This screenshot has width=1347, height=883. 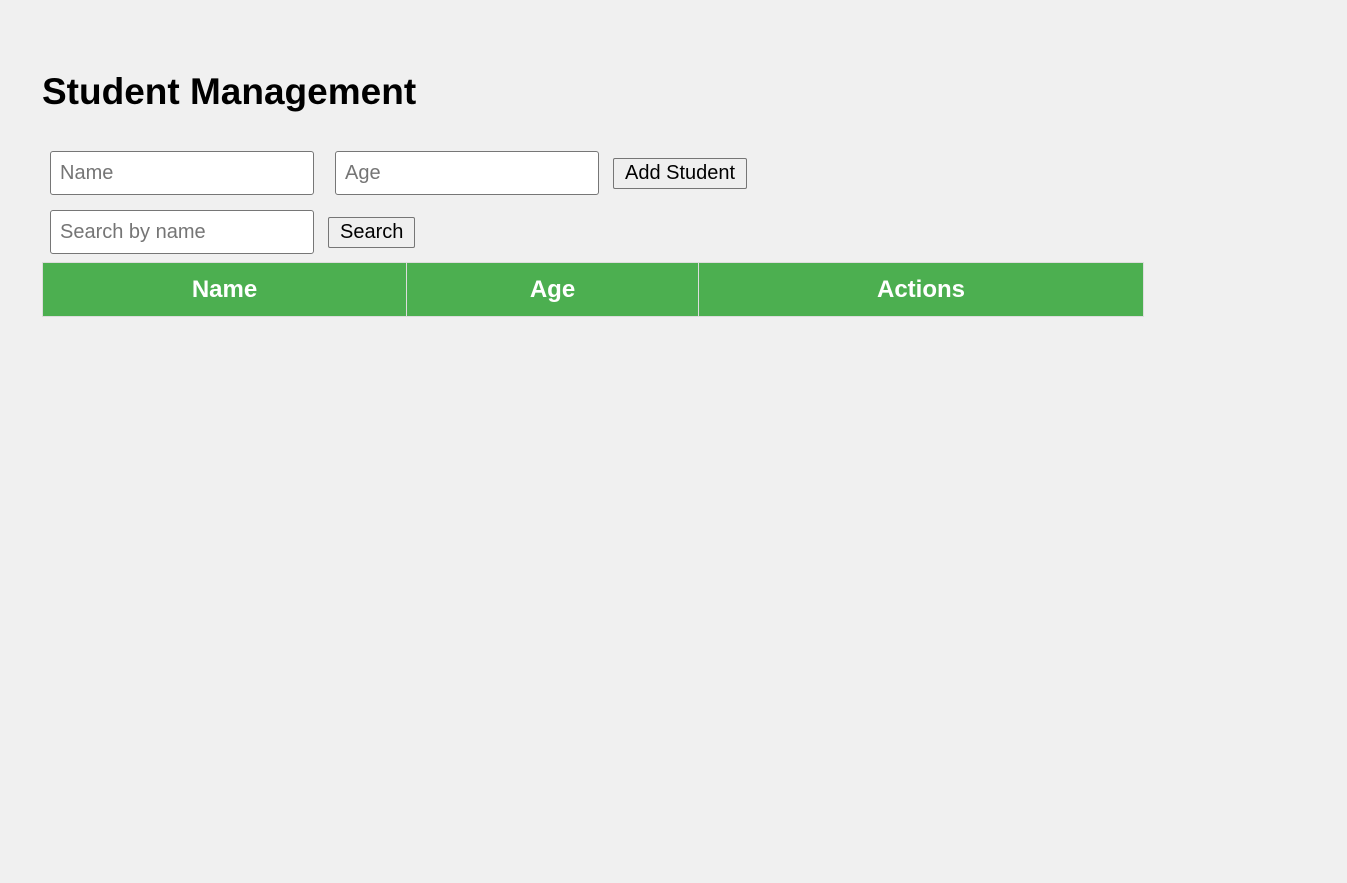 I want to click on column-header-name: Name, so click(x=224, y=289).